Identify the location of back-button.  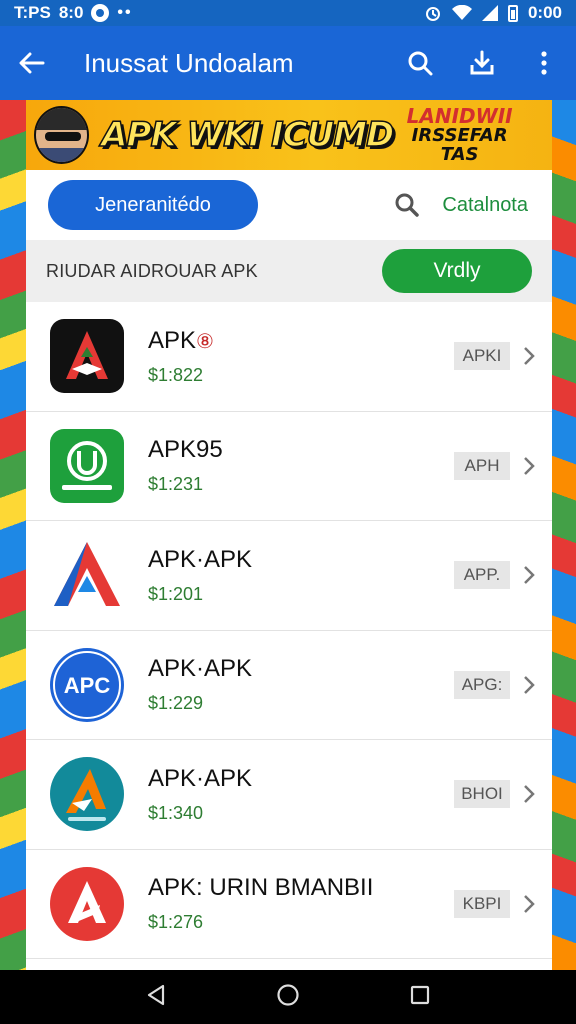
(32, 63).